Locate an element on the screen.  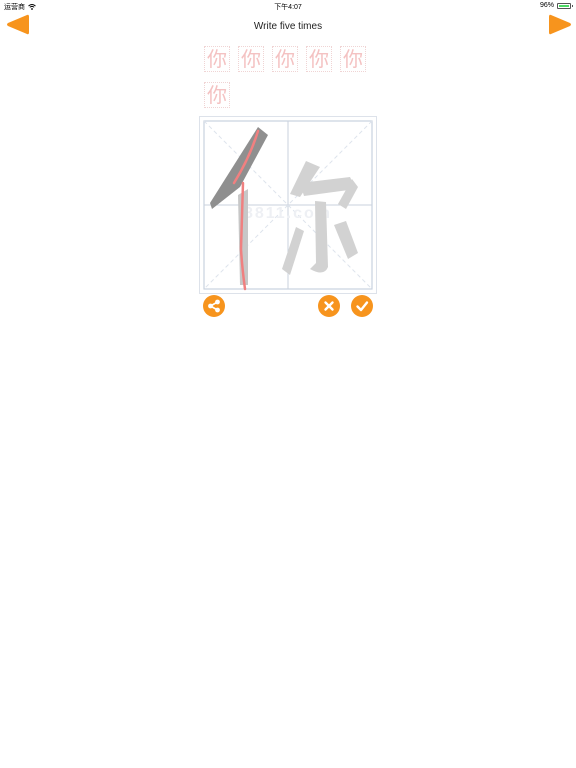
character-guide is located at coordinates (284, 209).